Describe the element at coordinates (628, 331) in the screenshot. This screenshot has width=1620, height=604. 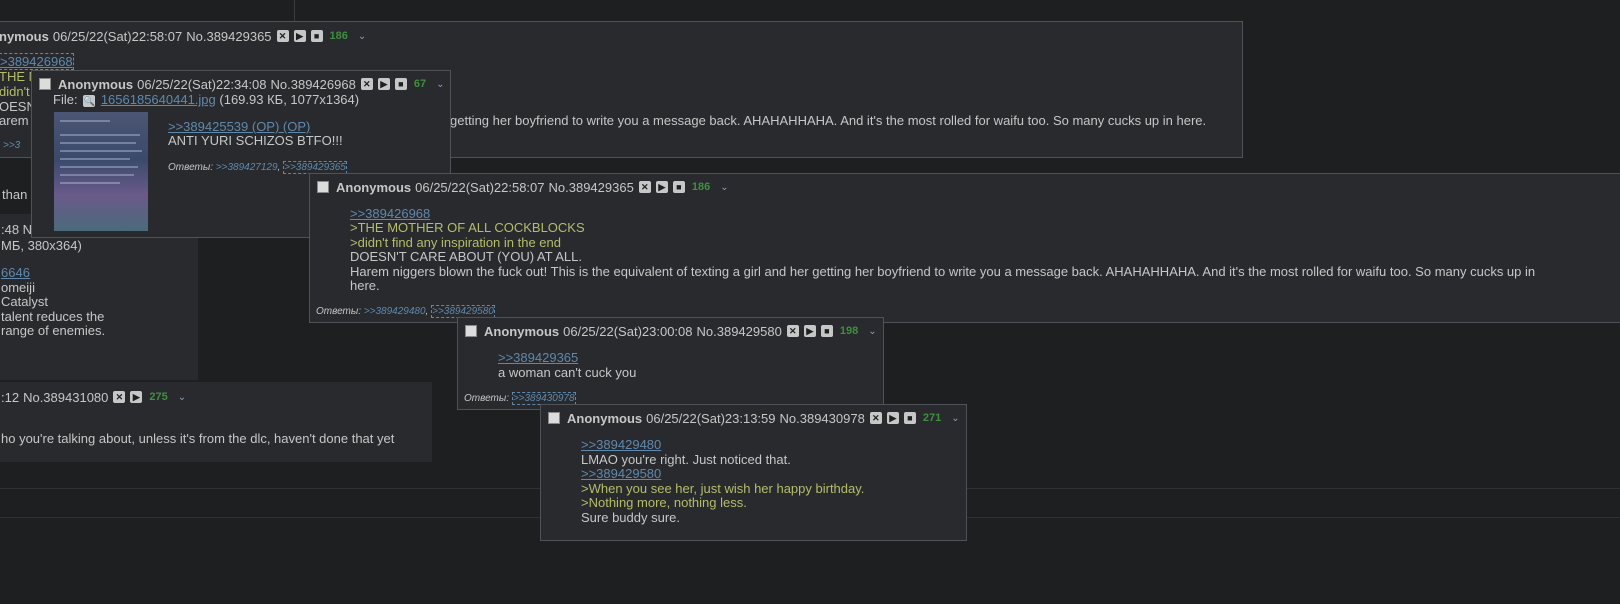
I see `post-date: 06/25/22(Sat)23:00:08` at that location.